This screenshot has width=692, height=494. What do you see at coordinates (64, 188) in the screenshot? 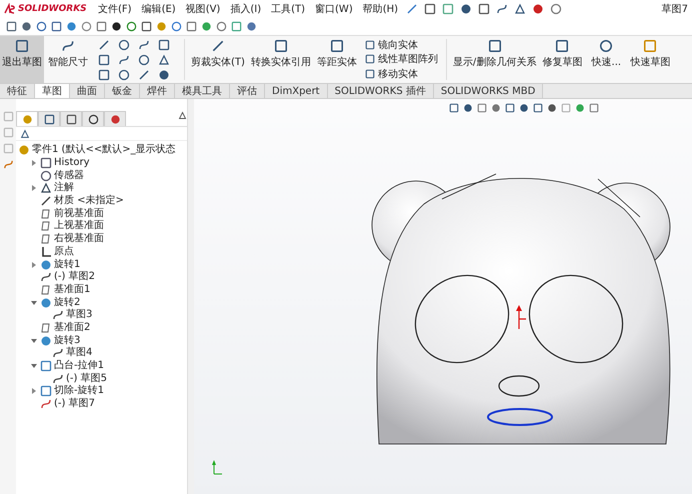
I see `tree-item: 注解` at bounding box center [64, 188].